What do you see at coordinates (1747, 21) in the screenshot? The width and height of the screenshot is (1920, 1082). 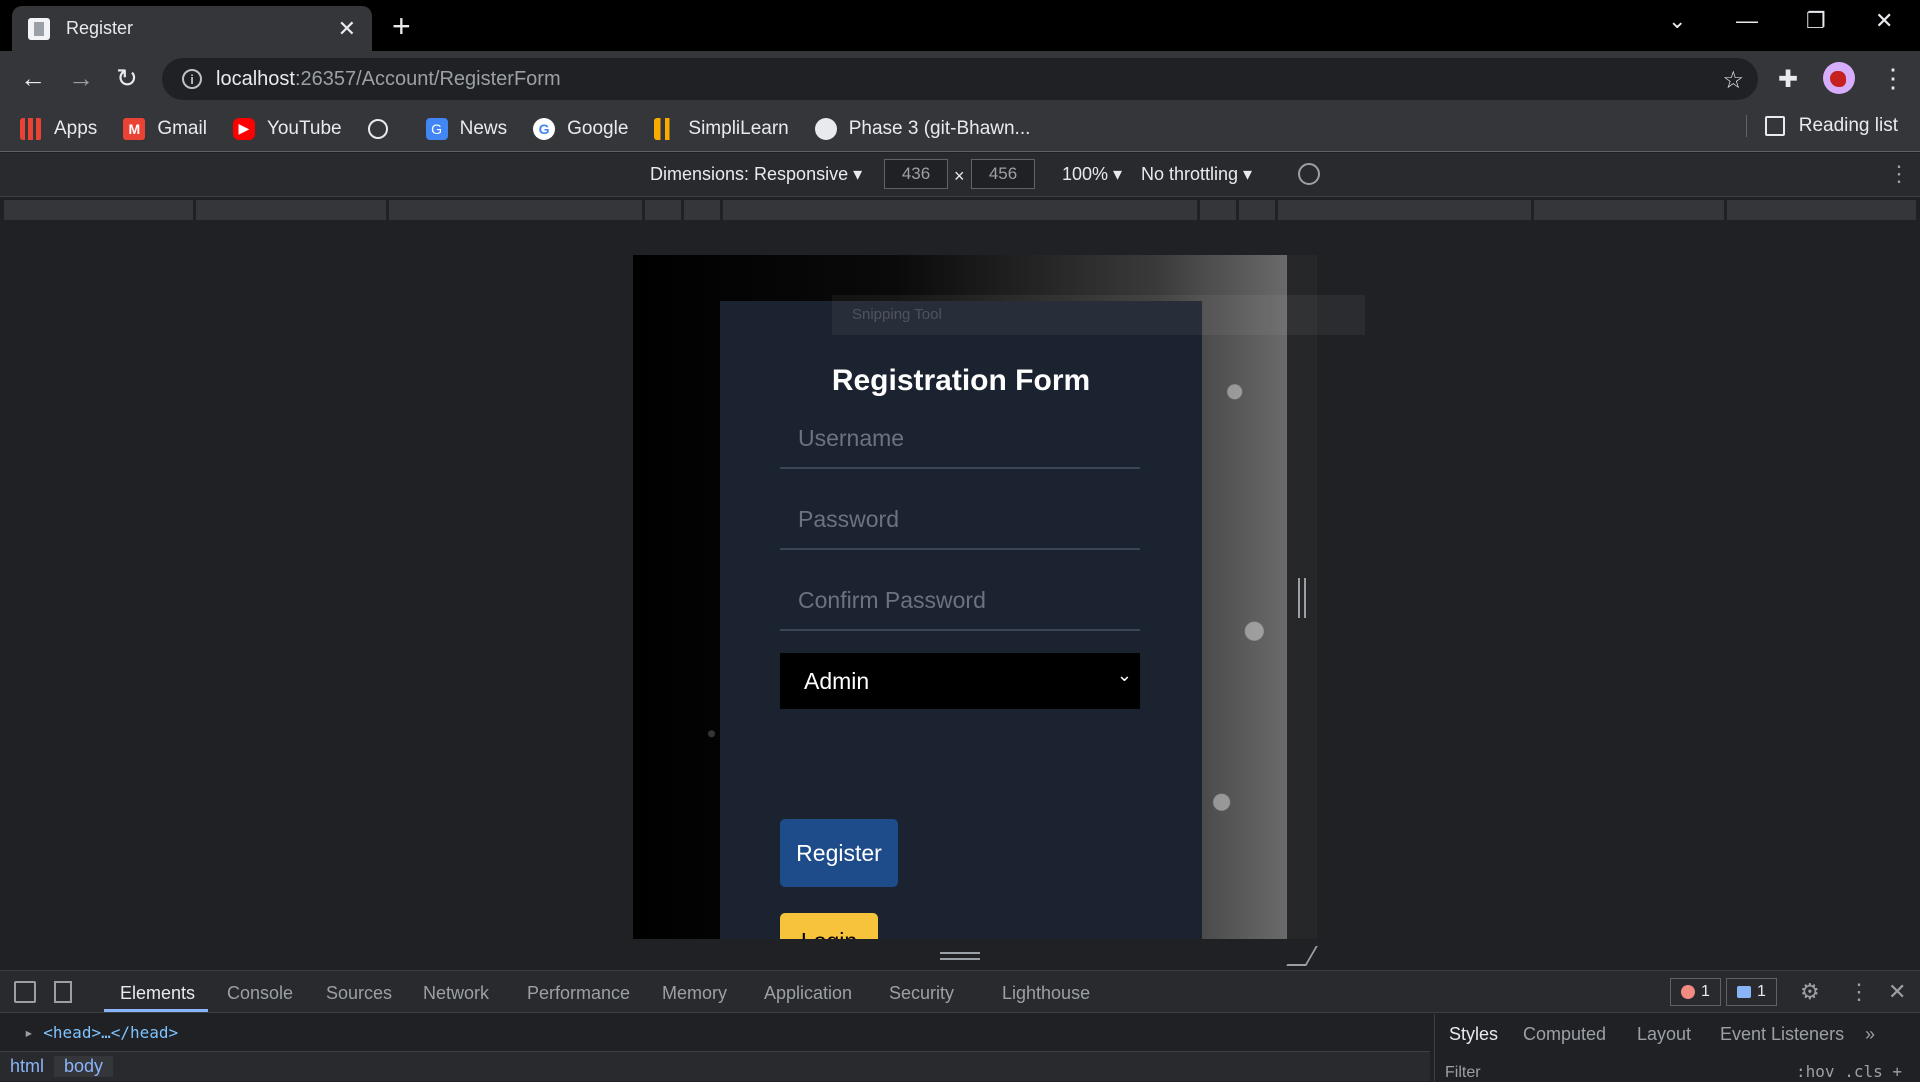 I see `minimize-icon: —` at bounding box center [1747, 21].